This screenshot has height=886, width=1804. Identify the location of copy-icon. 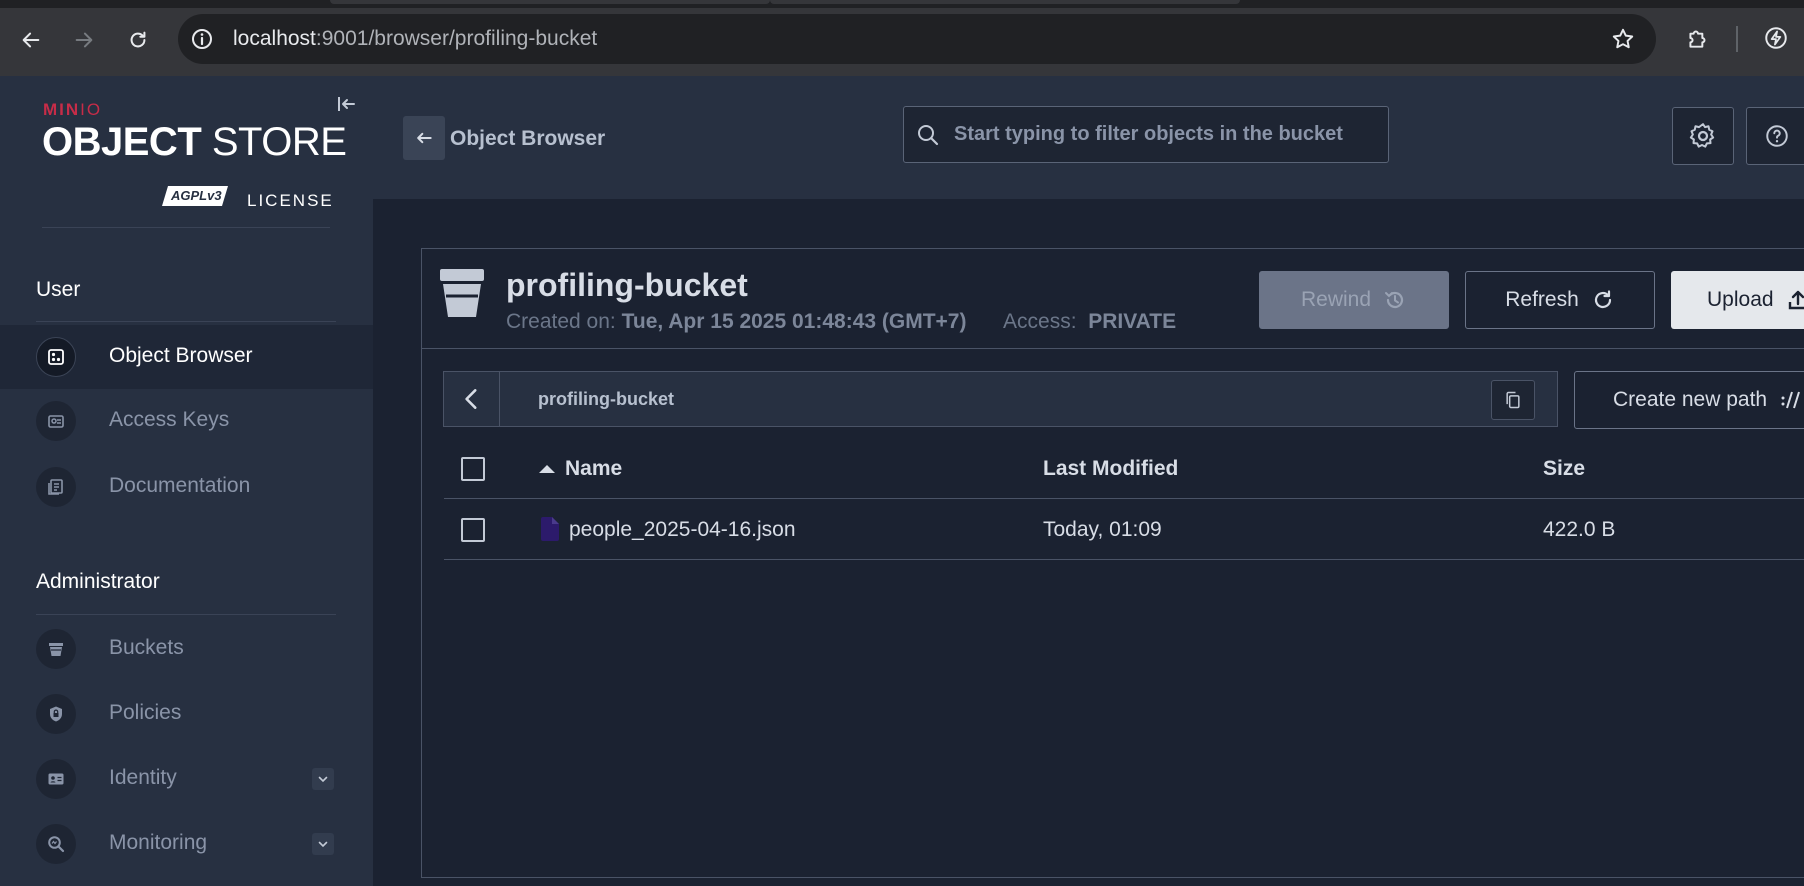
(1513, 400).